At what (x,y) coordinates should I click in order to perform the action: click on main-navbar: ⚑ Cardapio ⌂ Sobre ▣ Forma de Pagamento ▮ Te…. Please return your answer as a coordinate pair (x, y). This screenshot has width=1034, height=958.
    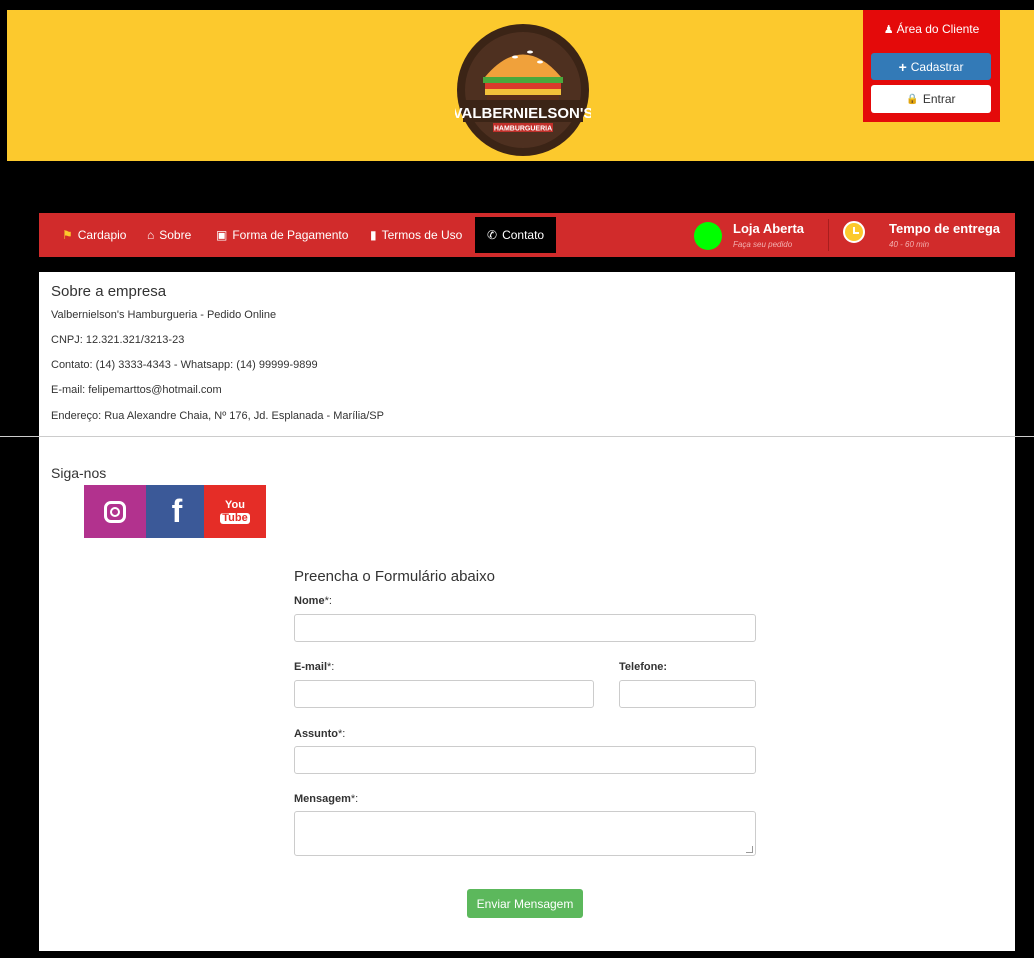
    Looking at the image, I should click on (527, 235).